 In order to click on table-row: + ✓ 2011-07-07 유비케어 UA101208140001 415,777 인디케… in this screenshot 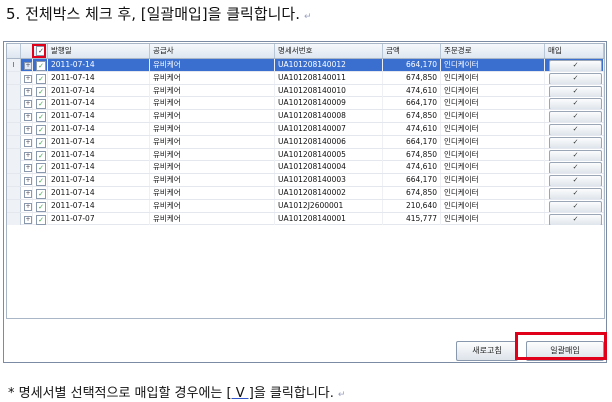, I will do `click(305, 219)`.